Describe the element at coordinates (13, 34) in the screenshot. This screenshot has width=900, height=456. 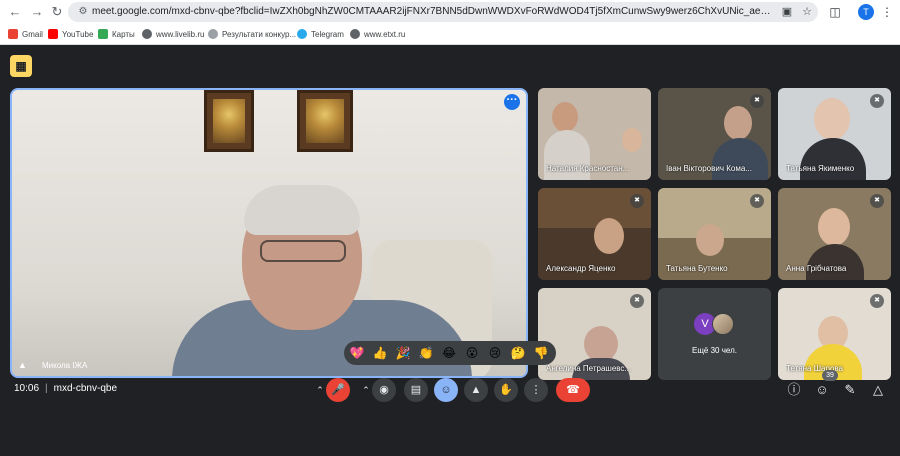
I see `gmail-icon` at that location.